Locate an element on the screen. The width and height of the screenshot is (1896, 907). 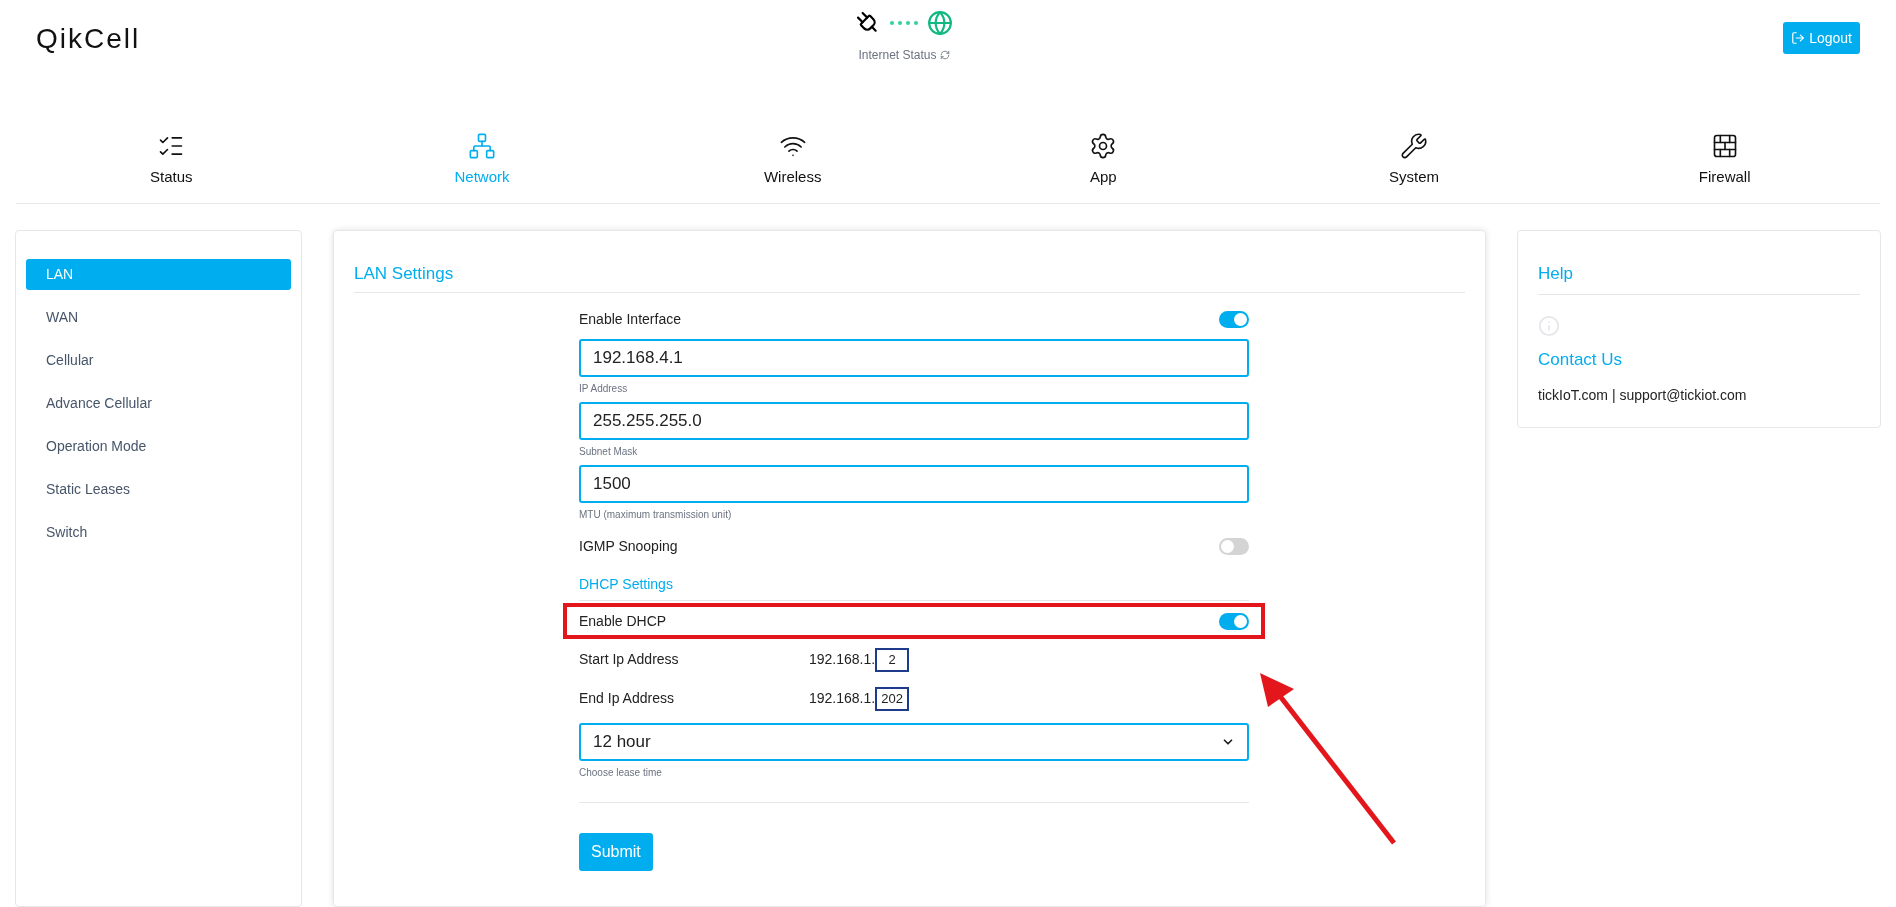
network-icon is located at coordinates (482, 146).